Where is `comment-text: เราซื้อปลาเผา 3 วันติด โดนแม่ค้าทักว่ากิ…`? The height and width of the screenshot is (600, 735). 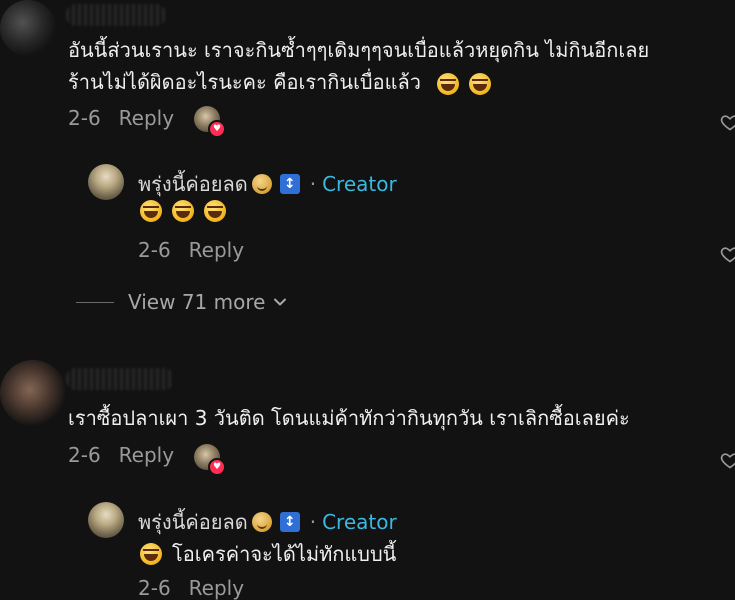 comment-text: เราซื้อปลาเผา 3 วันติด โดนแม่ค้าทักว่ากิ… is located at coordinates (349, 418).